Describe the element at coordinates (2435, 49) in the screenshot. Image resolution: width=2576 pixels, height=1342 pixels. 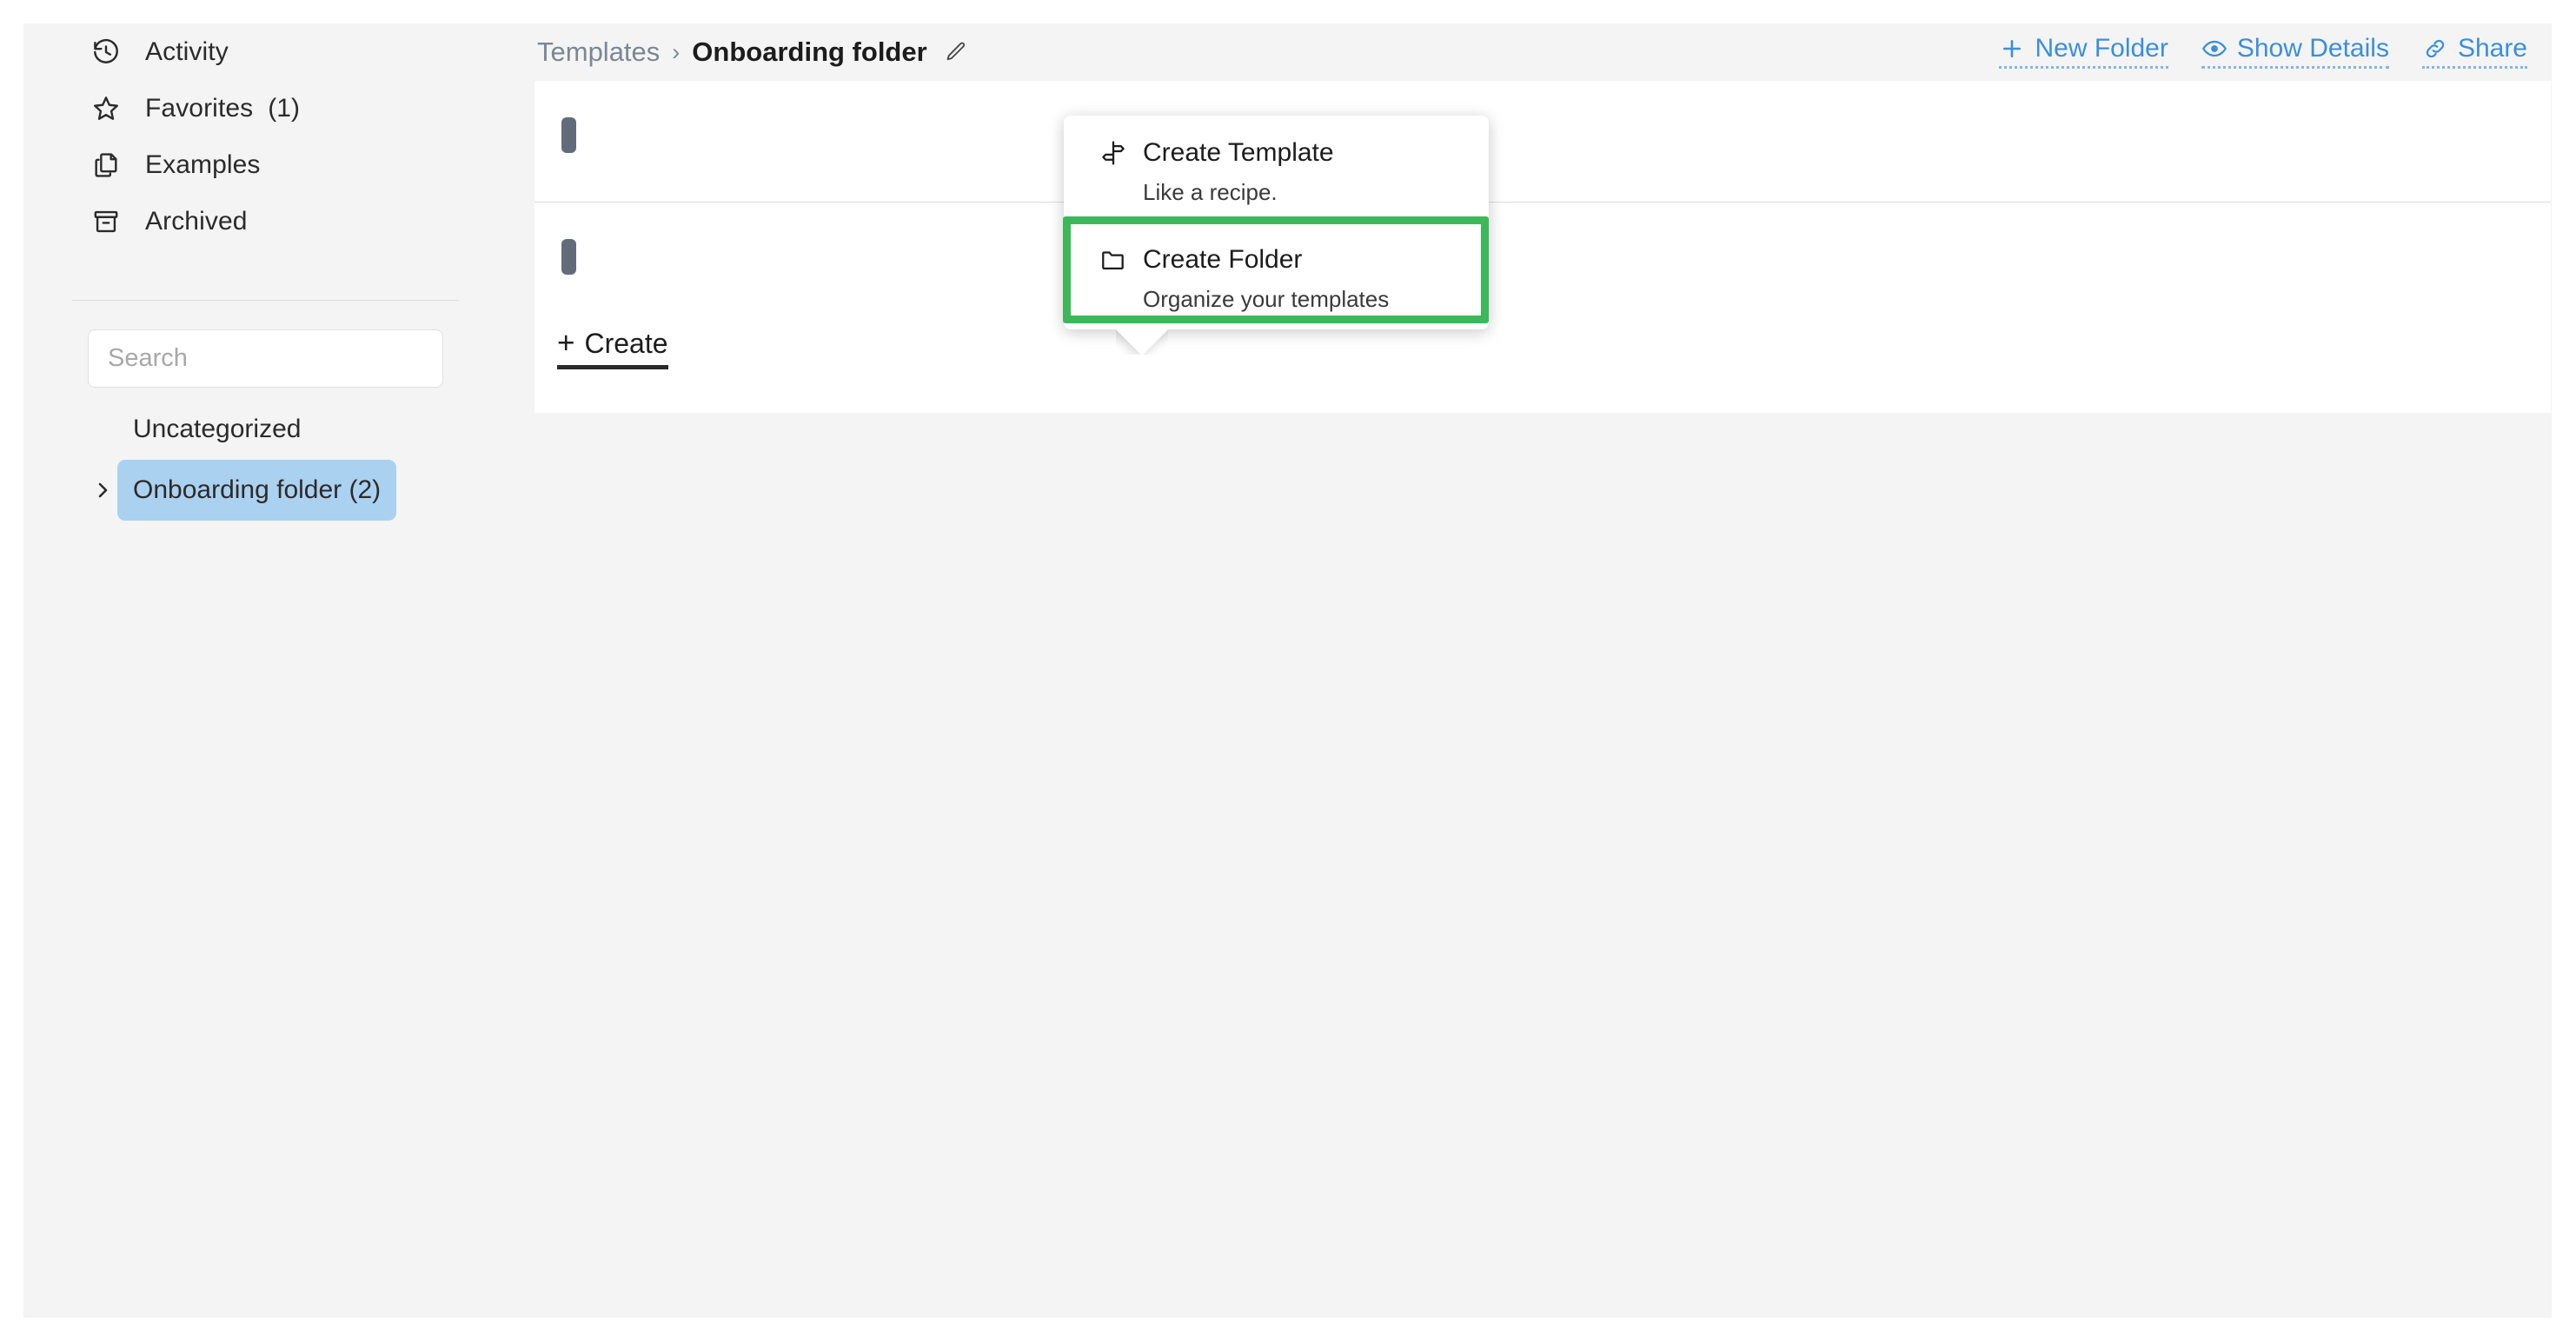
I see `link-icon` at that location.